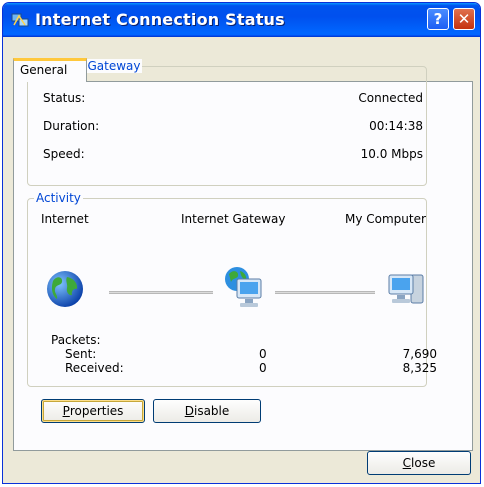 Image resolution: width=484 pixels, height=487 pixels. What do you see at coordinates (419, 368) in the screenshot?
I see `computer-received-value: 8,325` at bounding box center [419, 368].